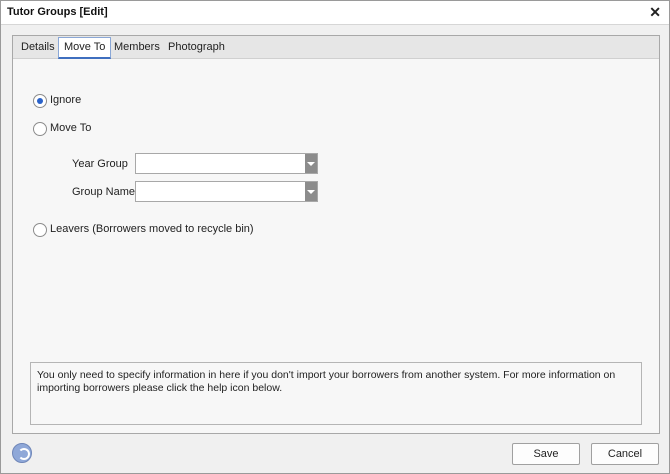  I want to click on save-button: Save, so click(546, 454).